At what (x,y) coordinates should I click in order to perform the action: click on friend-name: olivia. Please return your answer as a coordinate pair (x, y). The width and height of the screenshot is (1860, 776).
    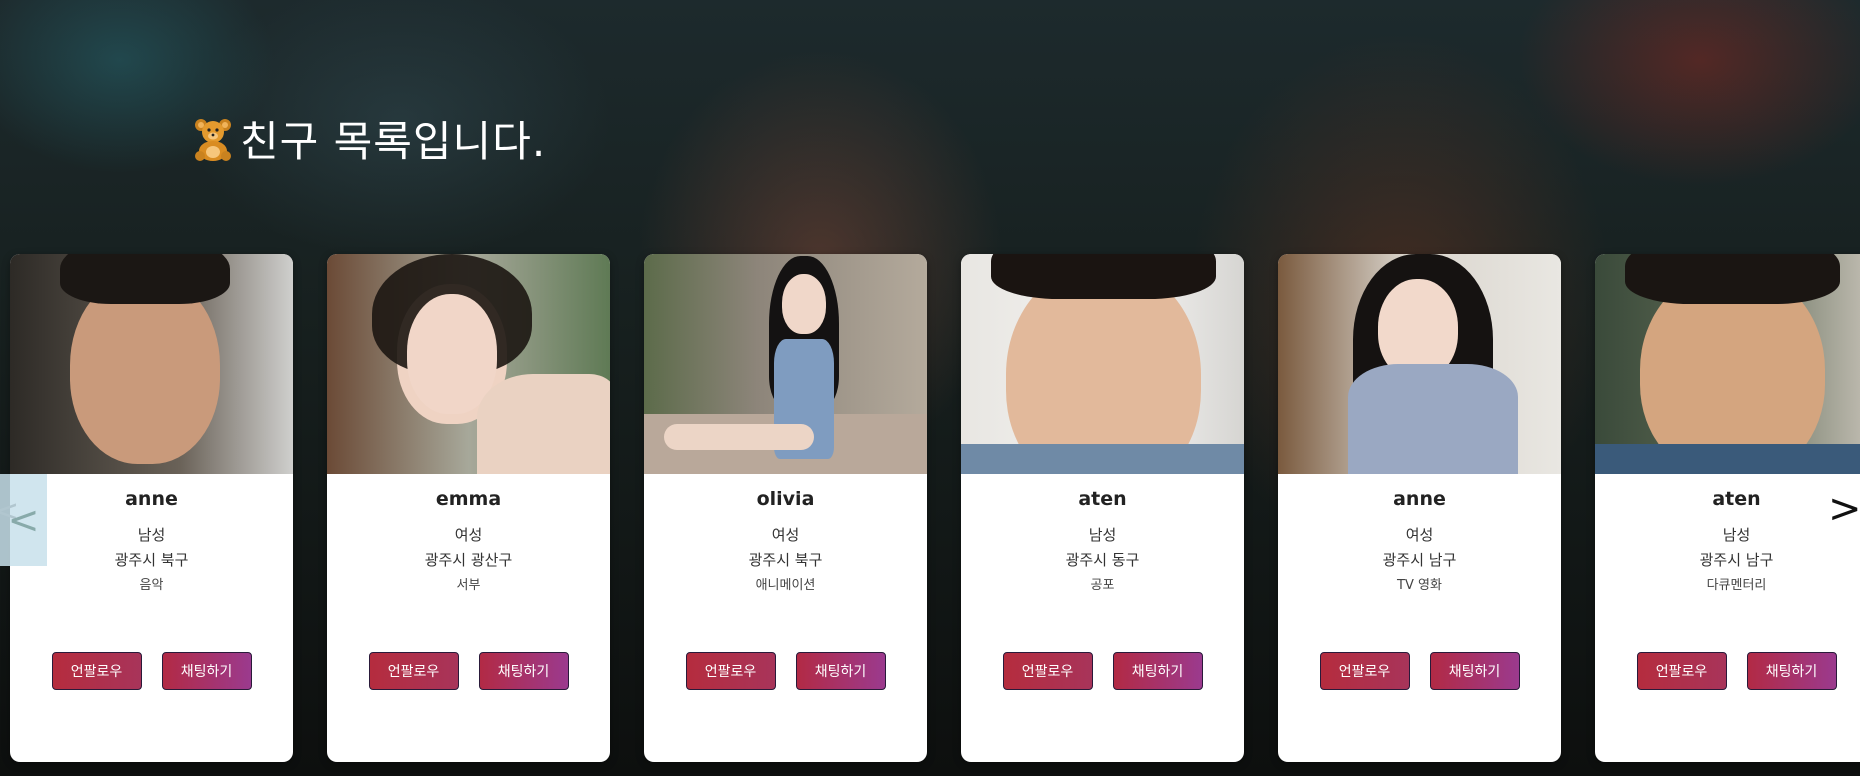
    Looking at the image, I should click on (785, 499).